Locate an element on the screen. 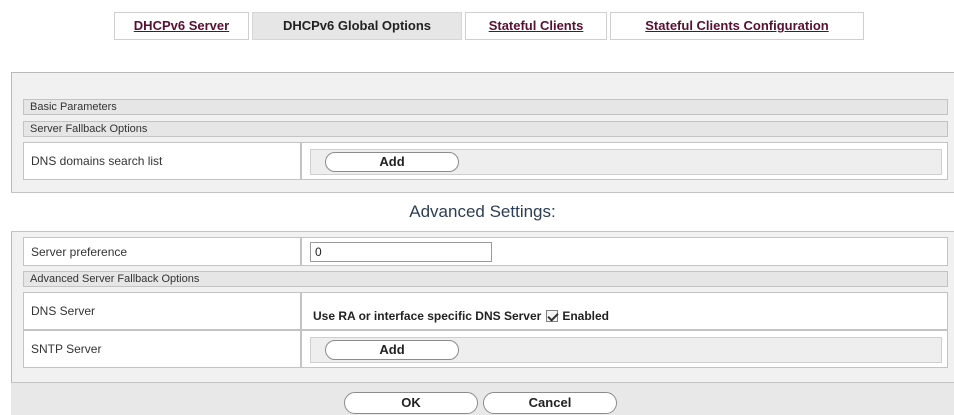 This screenshot has width=954, height=415. dns-search-add-button: Add is located at coordinates (392, 162).